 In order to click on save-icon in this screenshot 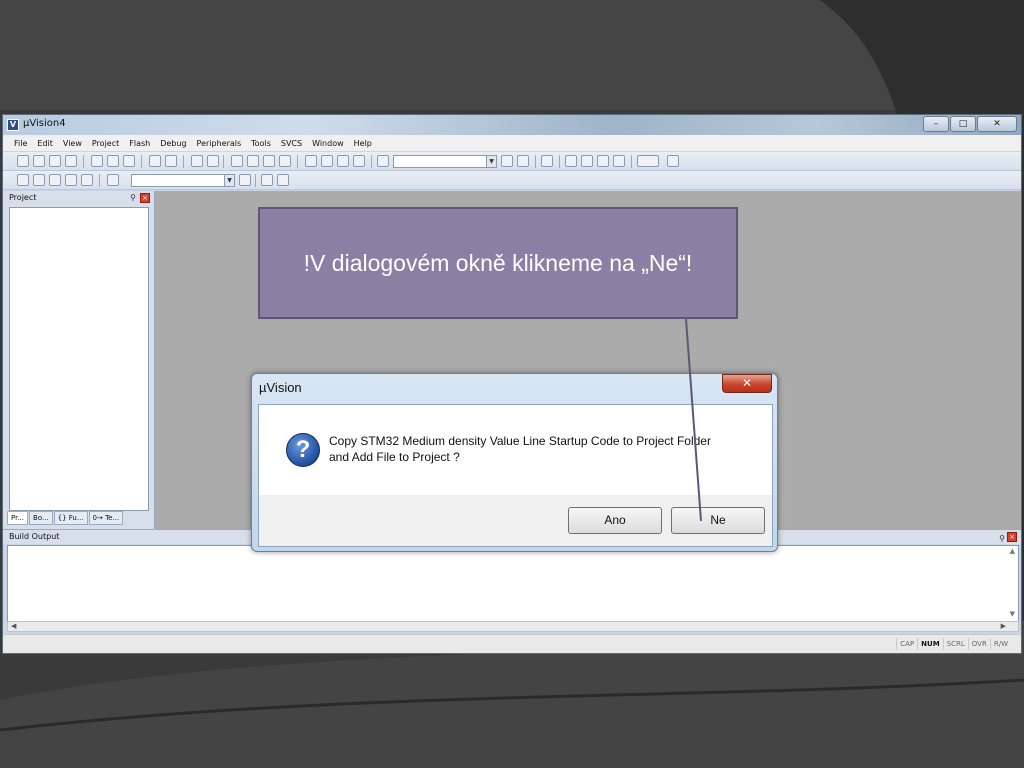, I will do `click(55, 161)`.